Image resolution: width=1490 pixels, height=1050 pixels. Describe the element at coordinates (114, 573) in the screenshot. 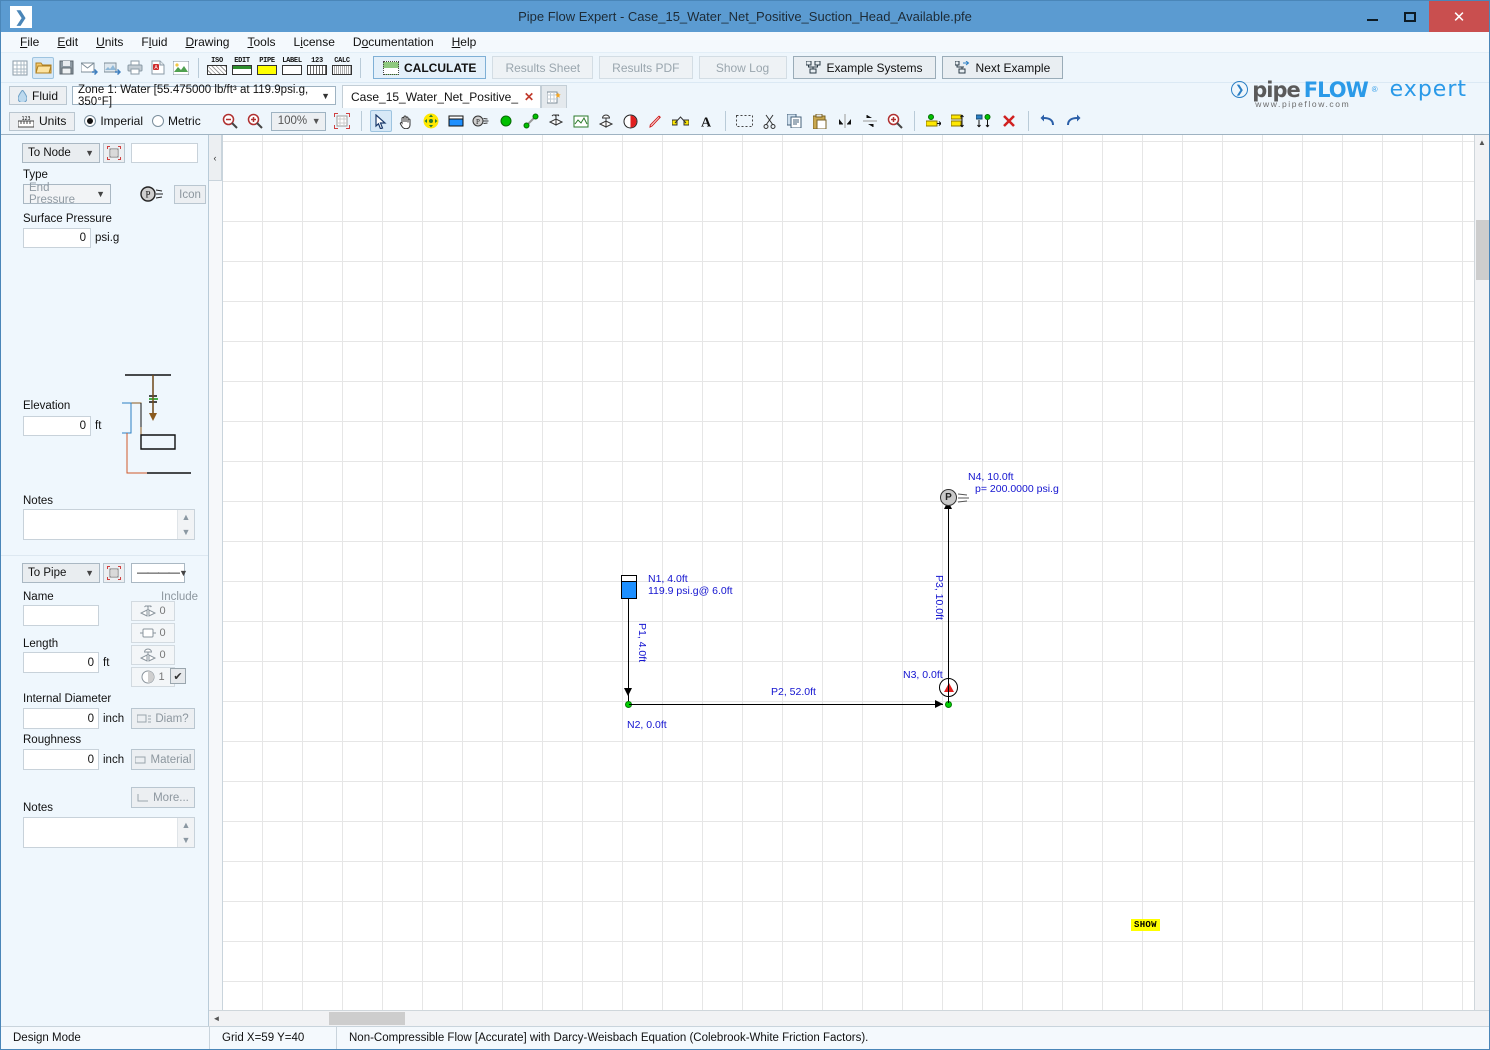

I see `pipe-locate-button` at that location.